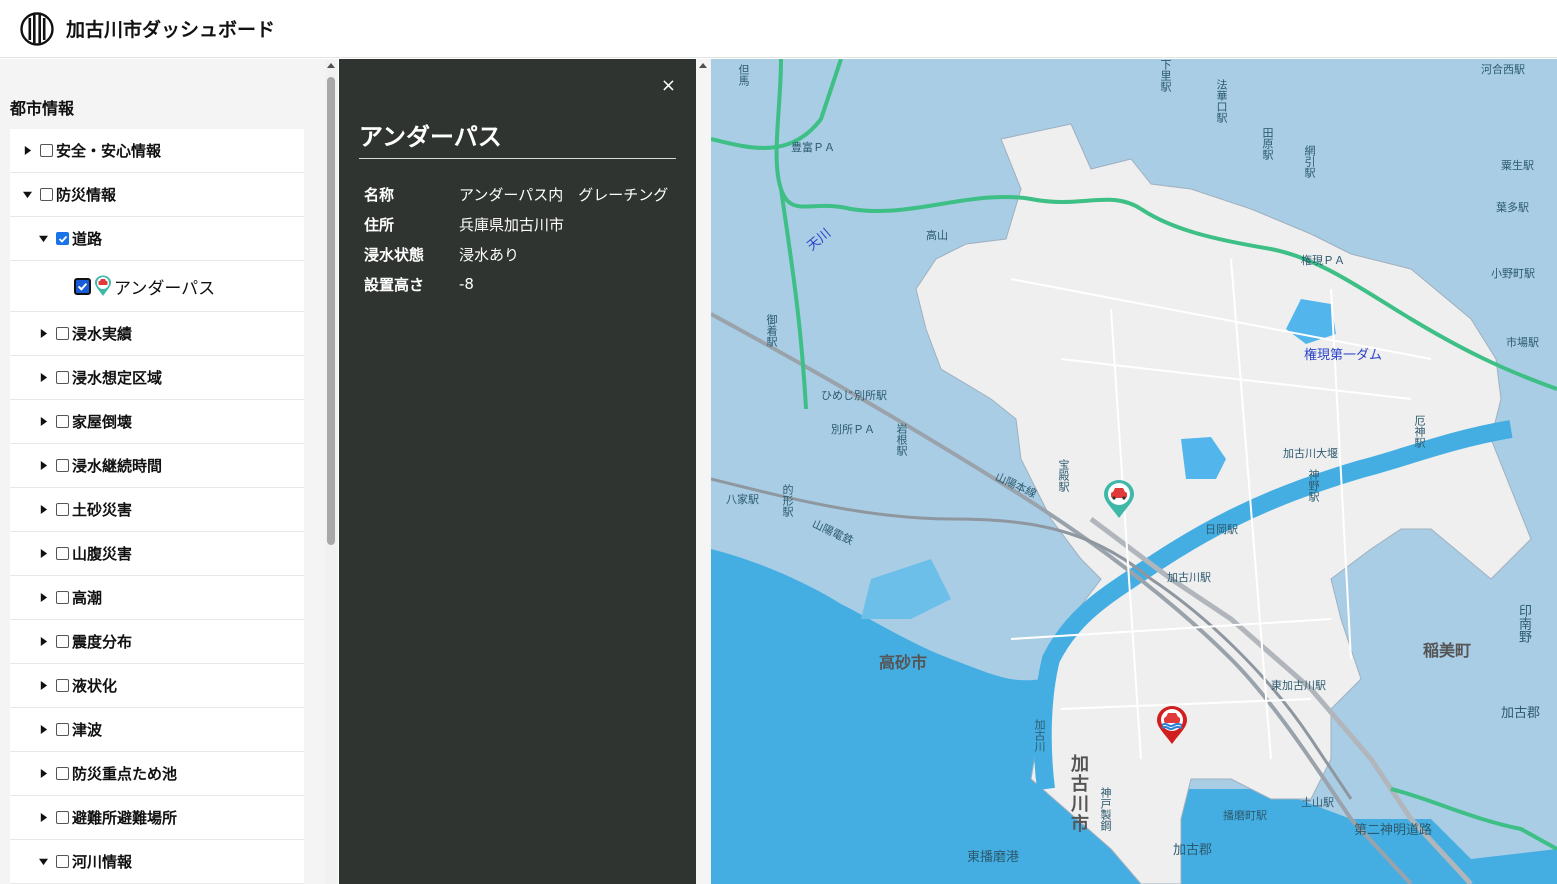 The height and width of the screenshot is (884, 1557). Describe the element at coordinates (1419, 431) in the screenshot. I see `map-label: 厄神駅` at that location.